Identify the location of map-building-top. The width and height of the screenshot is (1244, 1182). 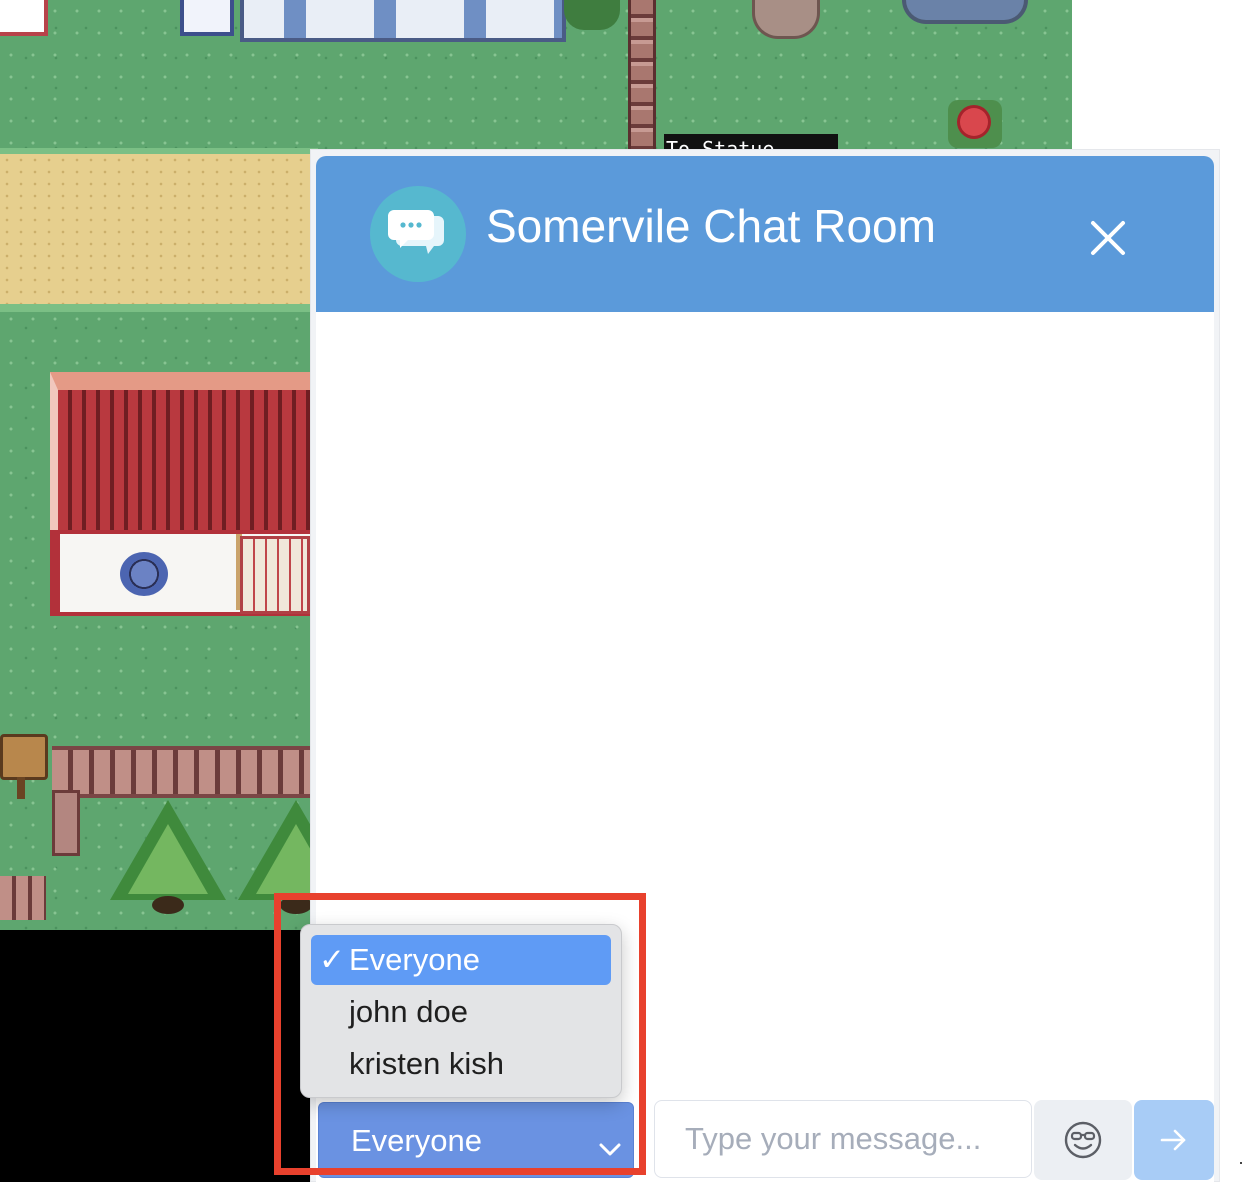
(403, 21).